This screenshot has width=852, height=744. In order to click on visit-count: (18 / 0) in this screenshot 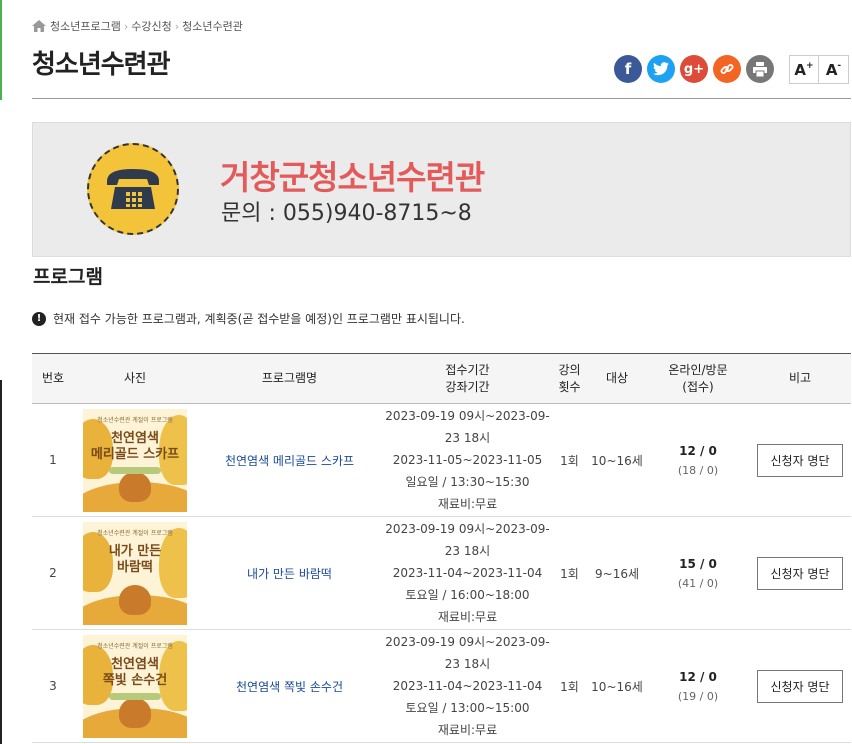, I will do `click(698, 470)`.